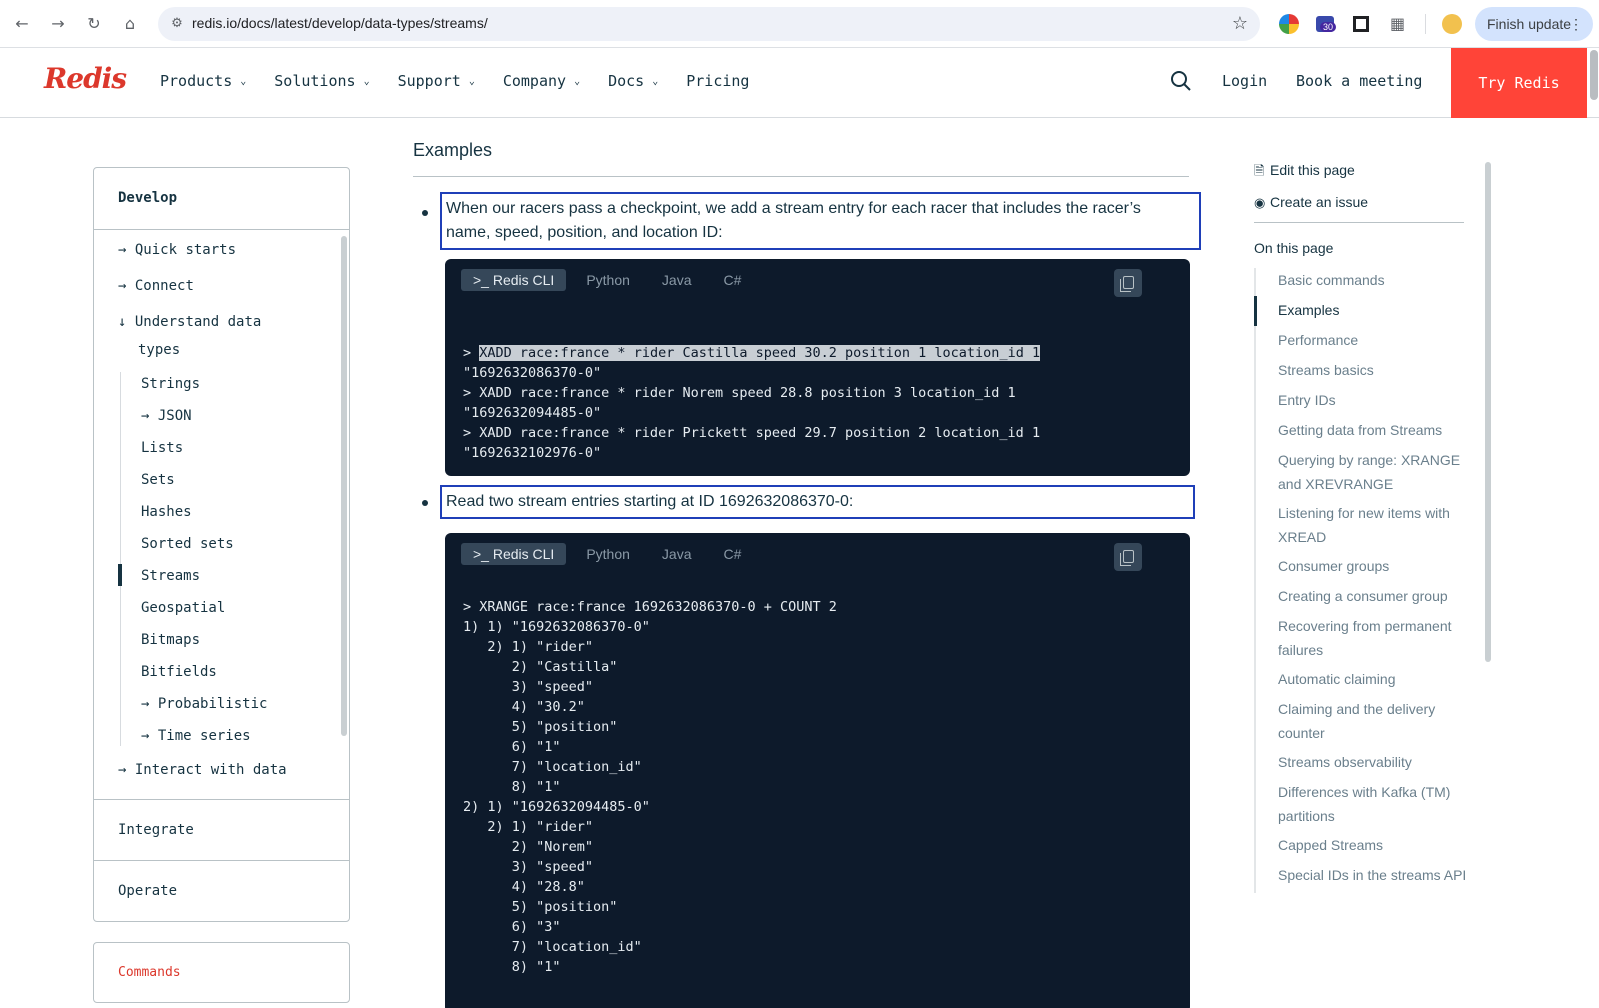 The image size is (1599, 1008). I want to click on toc-heading: On this page, so click(1294, 248).